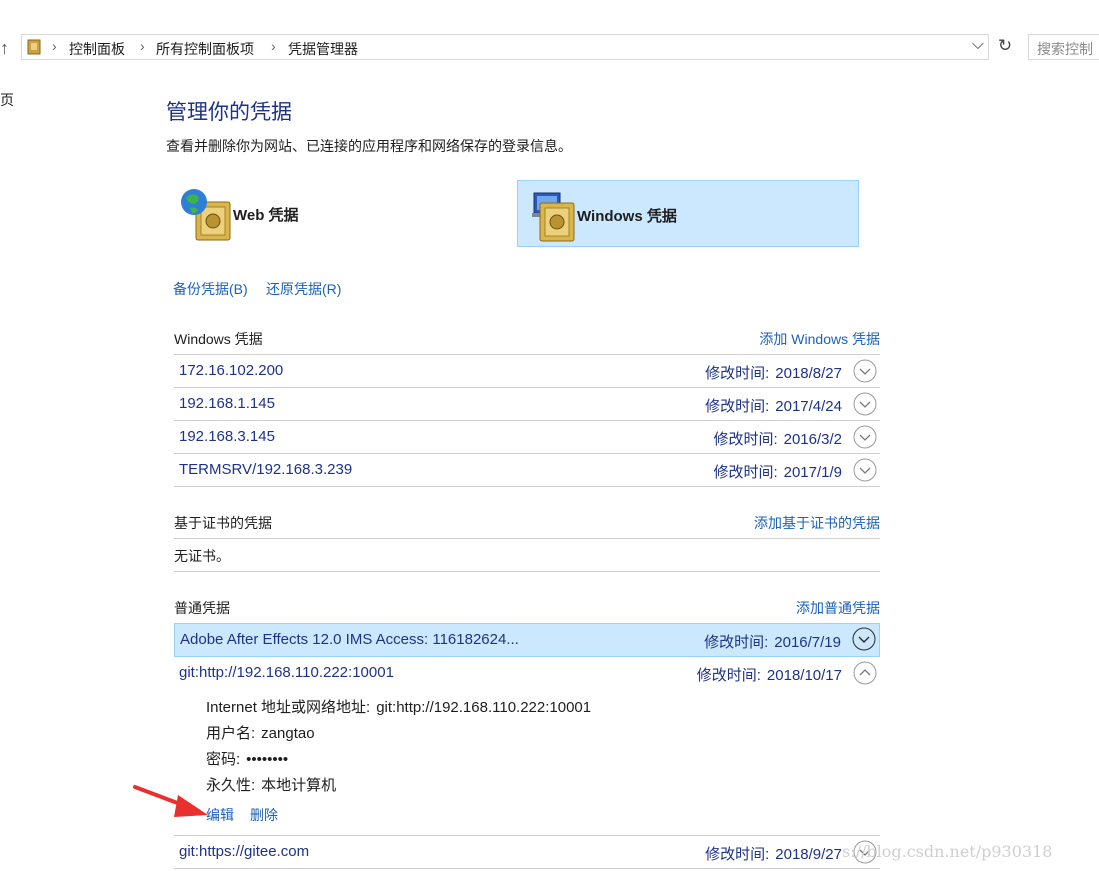  I want to click on detail-label: 密码:, so click(223, 759).